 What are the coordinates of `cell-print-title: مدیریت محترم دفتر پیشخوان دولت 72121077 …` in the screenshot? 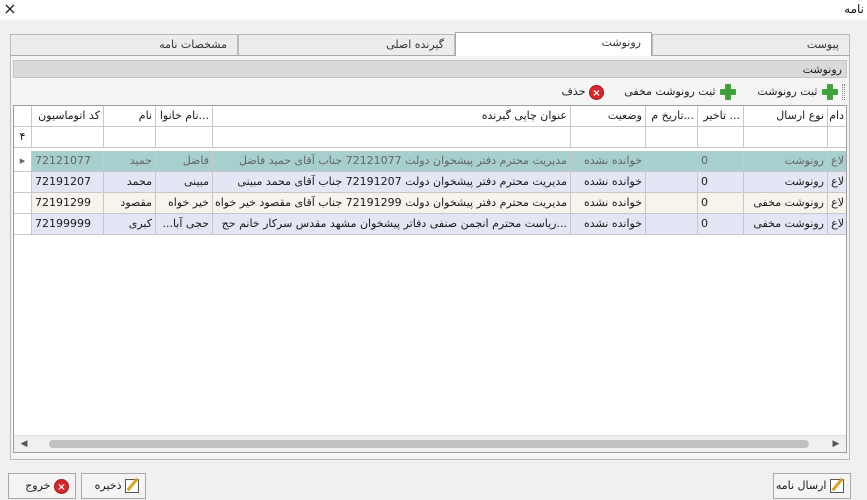 It's located at (392, 161).